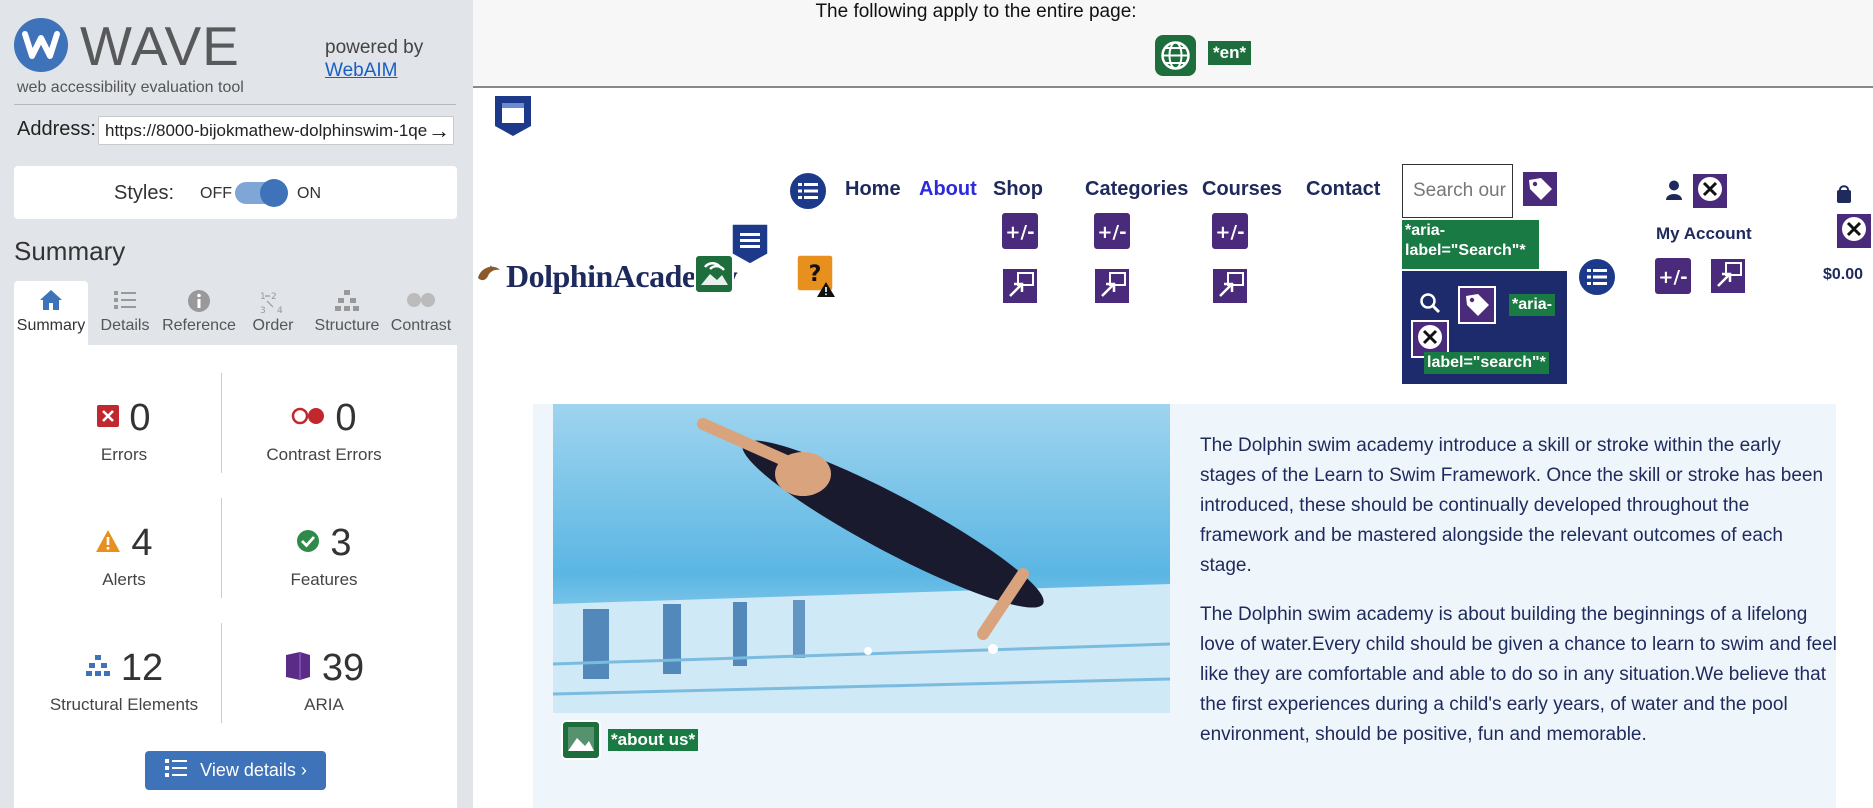 The height and width of the screenshot is (808, 1873). Describe the element at coordinates (199, 296) in the screenshot. I see `info-icon` at that location.